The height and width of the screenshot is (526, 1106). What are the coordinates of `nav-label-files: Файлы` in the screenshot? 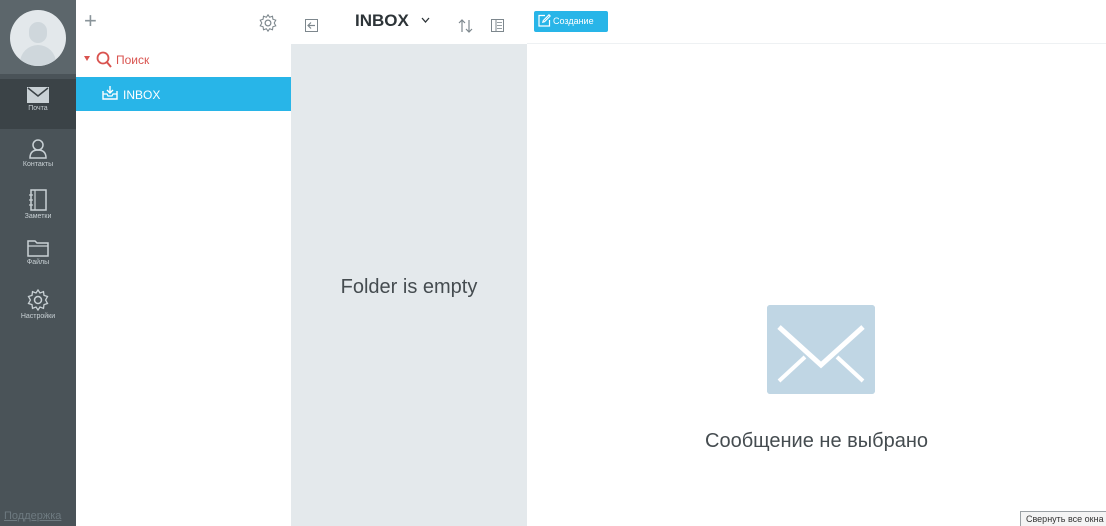 It's located at (38, 262).